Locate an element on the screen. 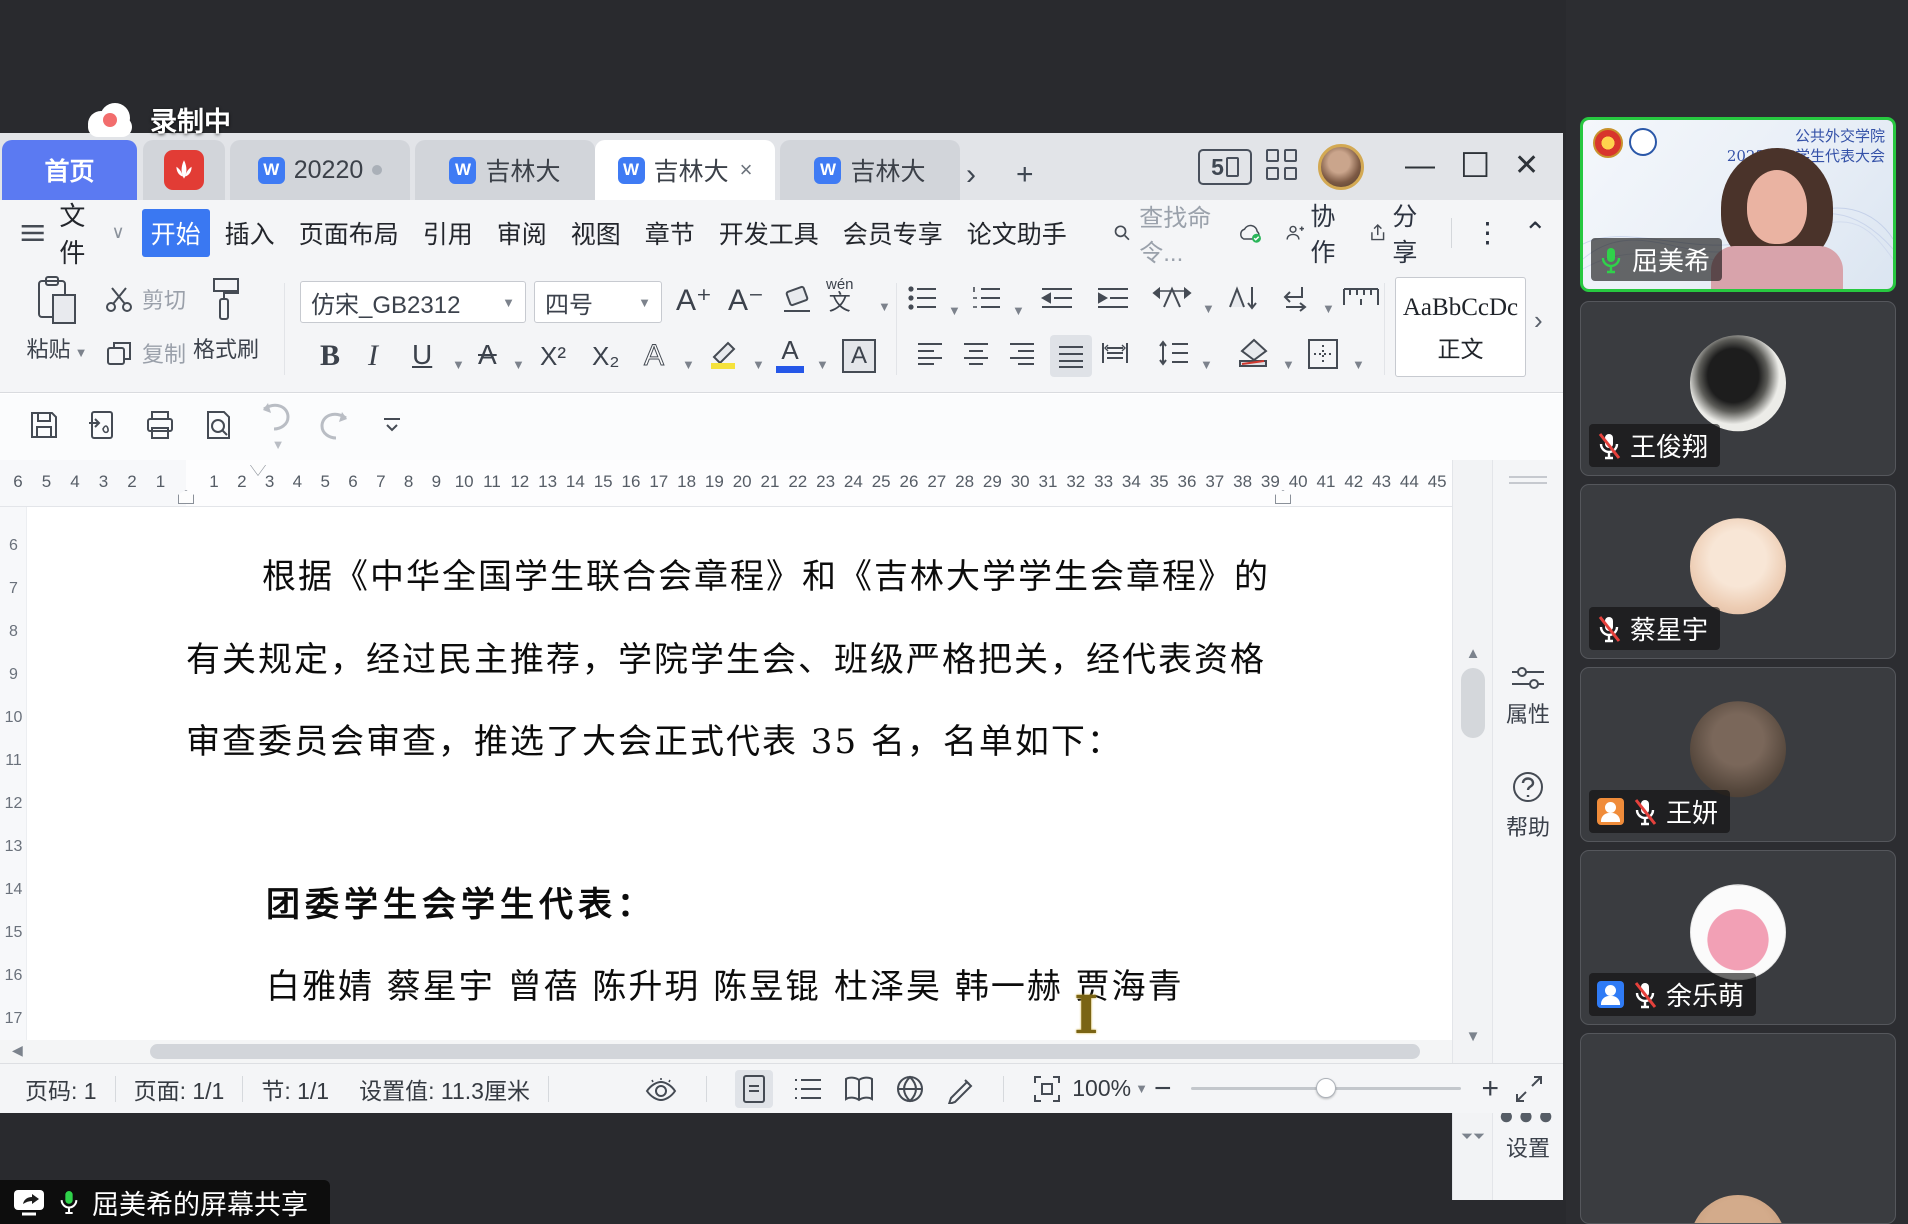 The width and height of the screenshot is (1908, 1224). zoom-slider-knob is located at coordinates (1326, 1088).